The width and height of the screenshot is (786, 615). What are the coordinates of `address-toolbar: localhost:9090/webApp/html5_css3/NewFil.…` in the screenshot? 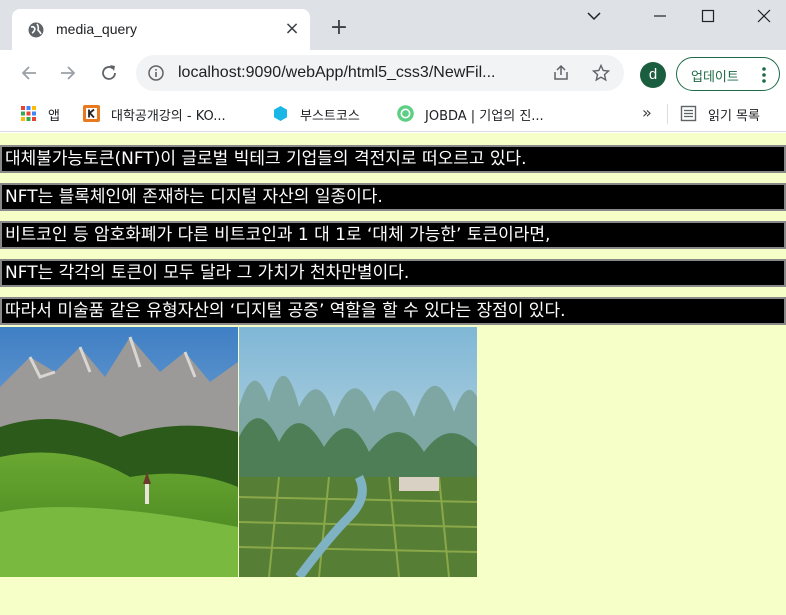 It's located at (393, 73).